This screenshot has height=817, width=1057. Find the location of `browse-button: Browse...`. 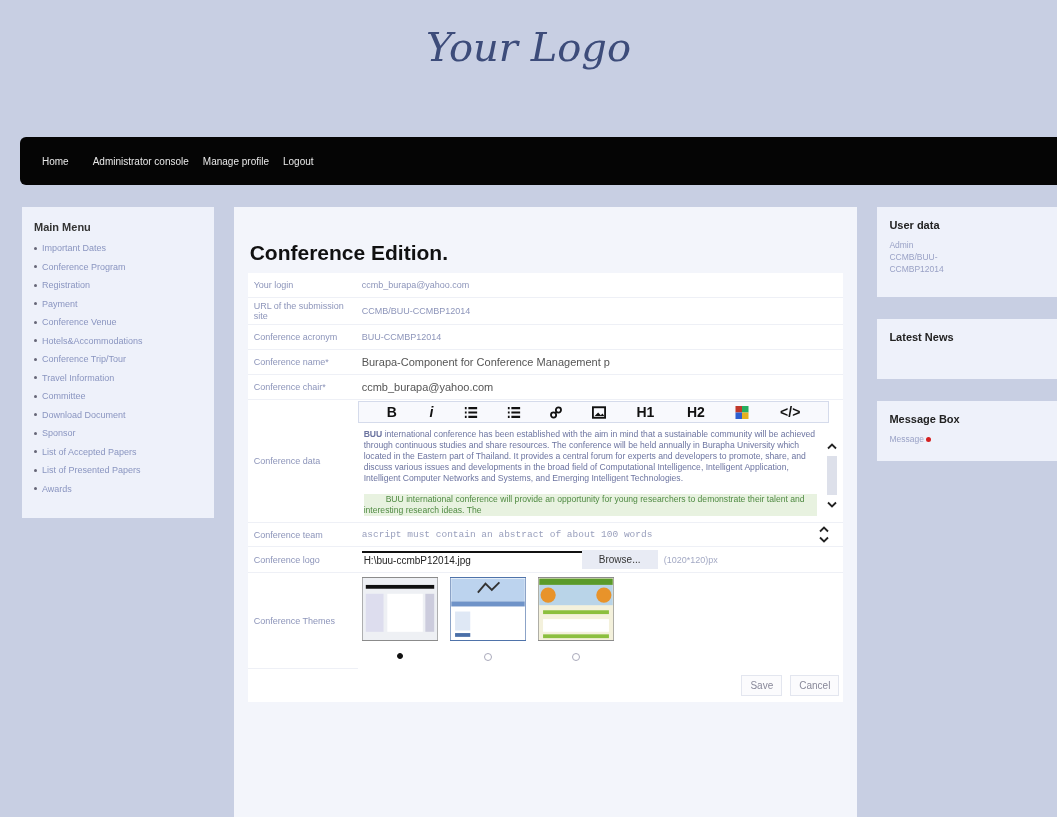

browse-button: Browse... is located at coordinates (619, 559).